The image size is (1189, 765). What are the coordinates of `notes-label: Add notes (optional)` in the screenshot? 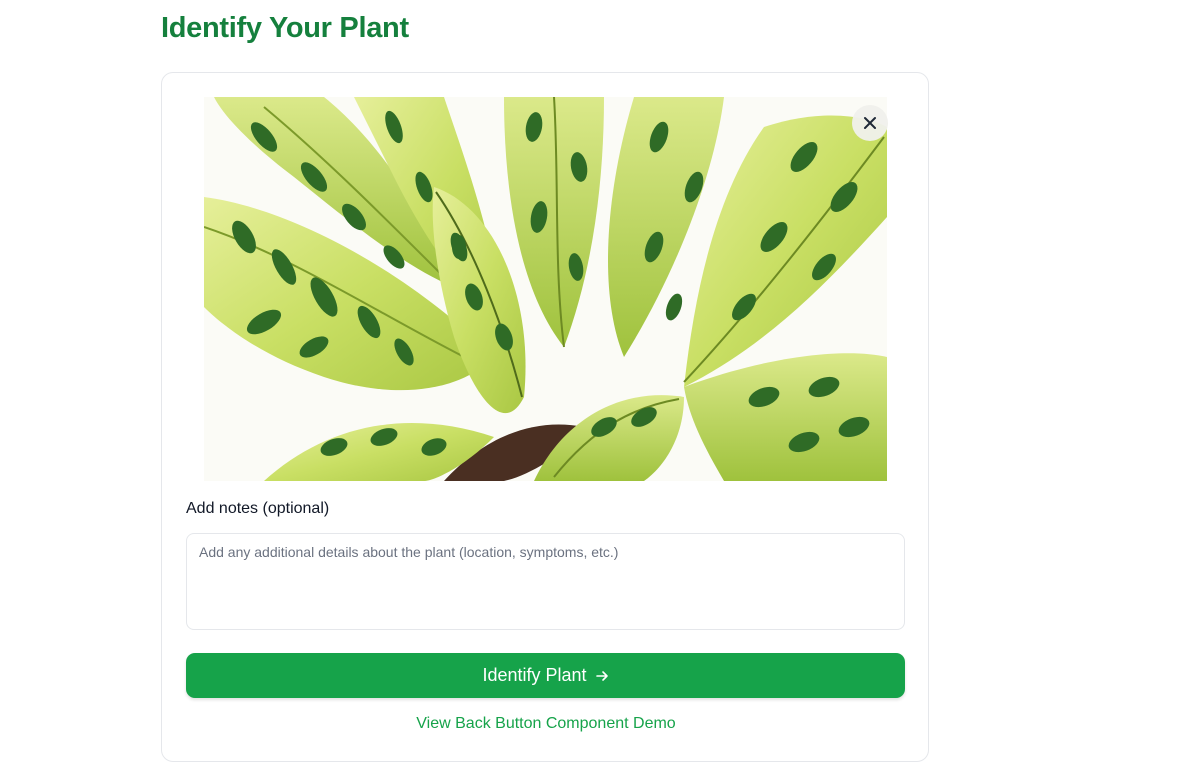 It's located at (258, 508).